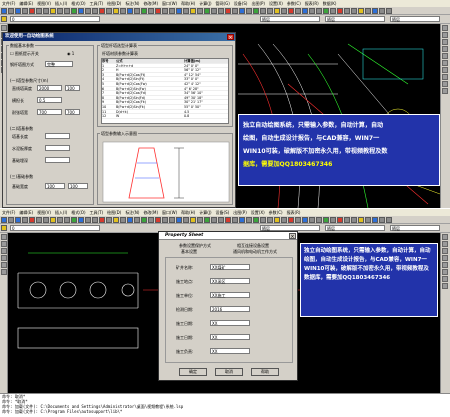 The image size is (450, 417). Describe the element at coordinates (354, 220) in the screenshot. I see `lwt-icon` at that location.